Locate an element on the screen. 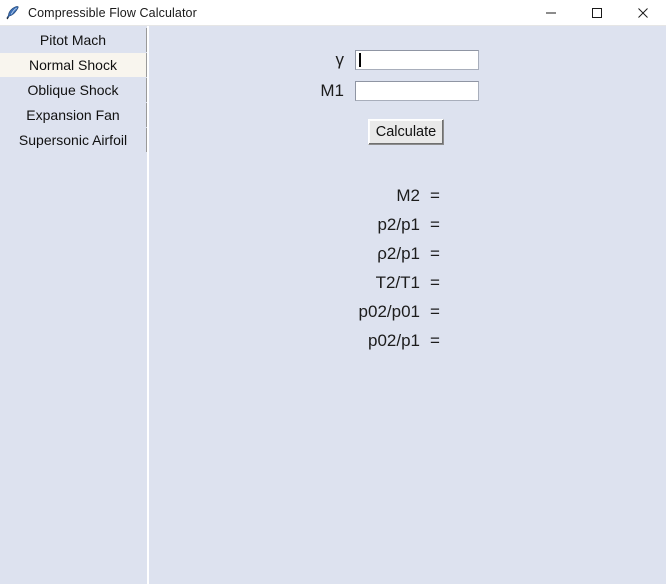  gamma-input-row: γ is located at coordinates (381, 60).